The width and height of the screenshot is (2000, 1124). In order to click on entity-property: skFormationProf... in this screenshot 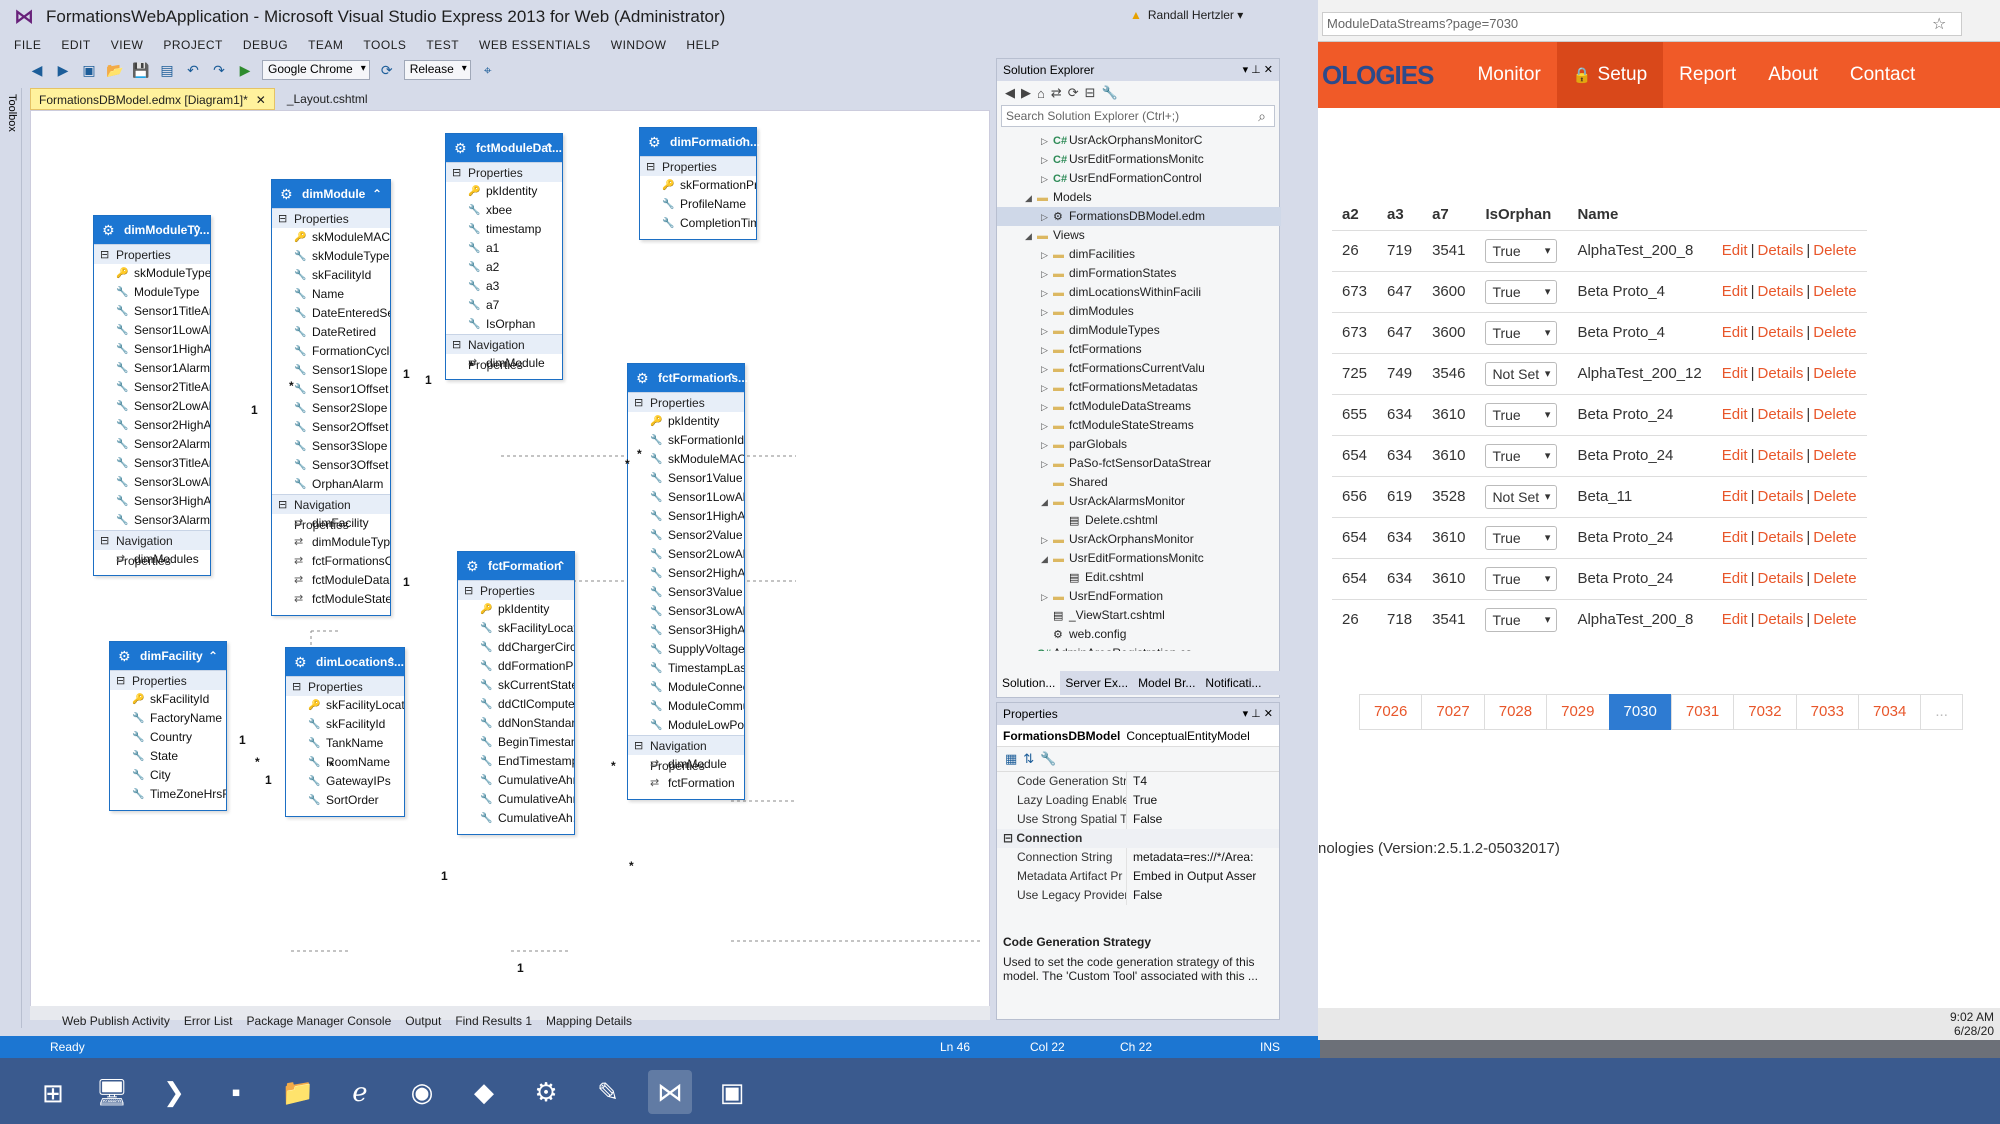, I will do `click(698, 185)`.